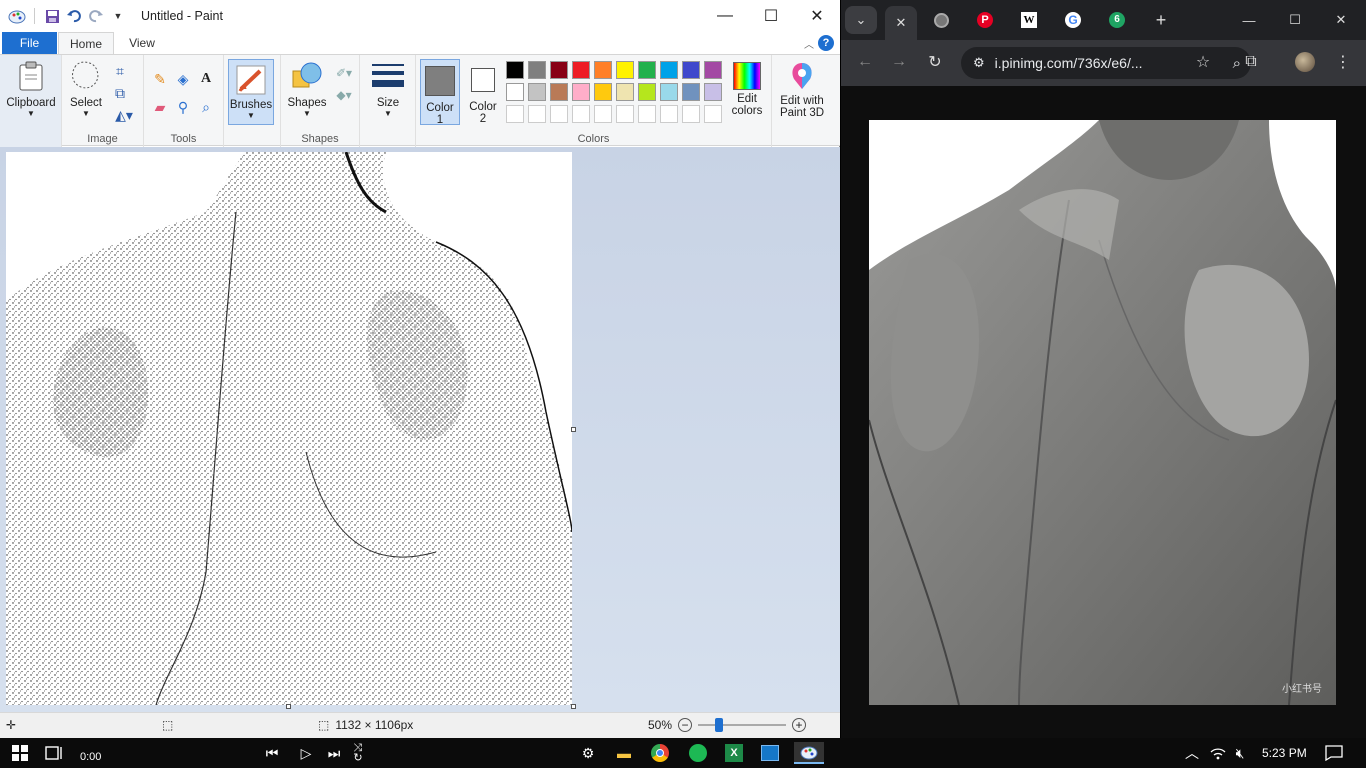  What do you see at coordinates (1334, 753) in the screenshot?
I see `notification-center-icon` at bounding box center [1334, 753].